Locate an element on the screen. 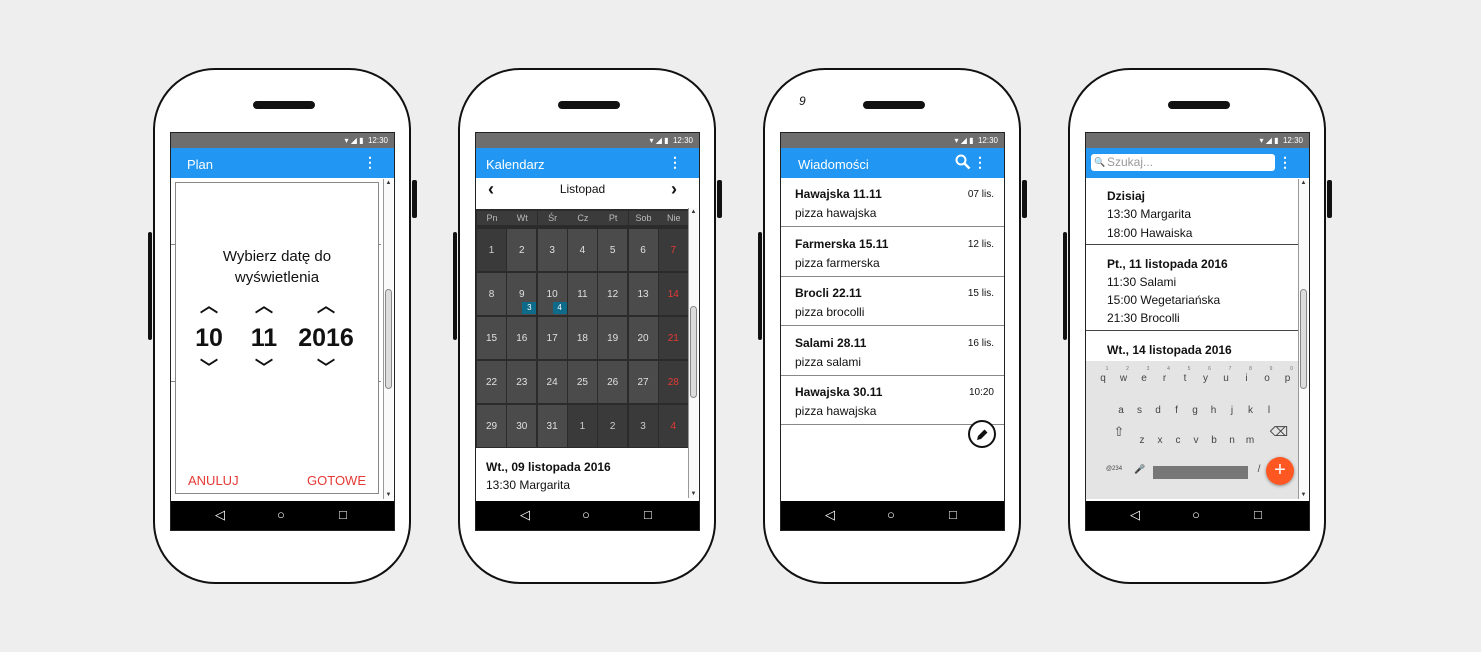  prev-month-icon: ‹ is located at coordinates (491, 189).